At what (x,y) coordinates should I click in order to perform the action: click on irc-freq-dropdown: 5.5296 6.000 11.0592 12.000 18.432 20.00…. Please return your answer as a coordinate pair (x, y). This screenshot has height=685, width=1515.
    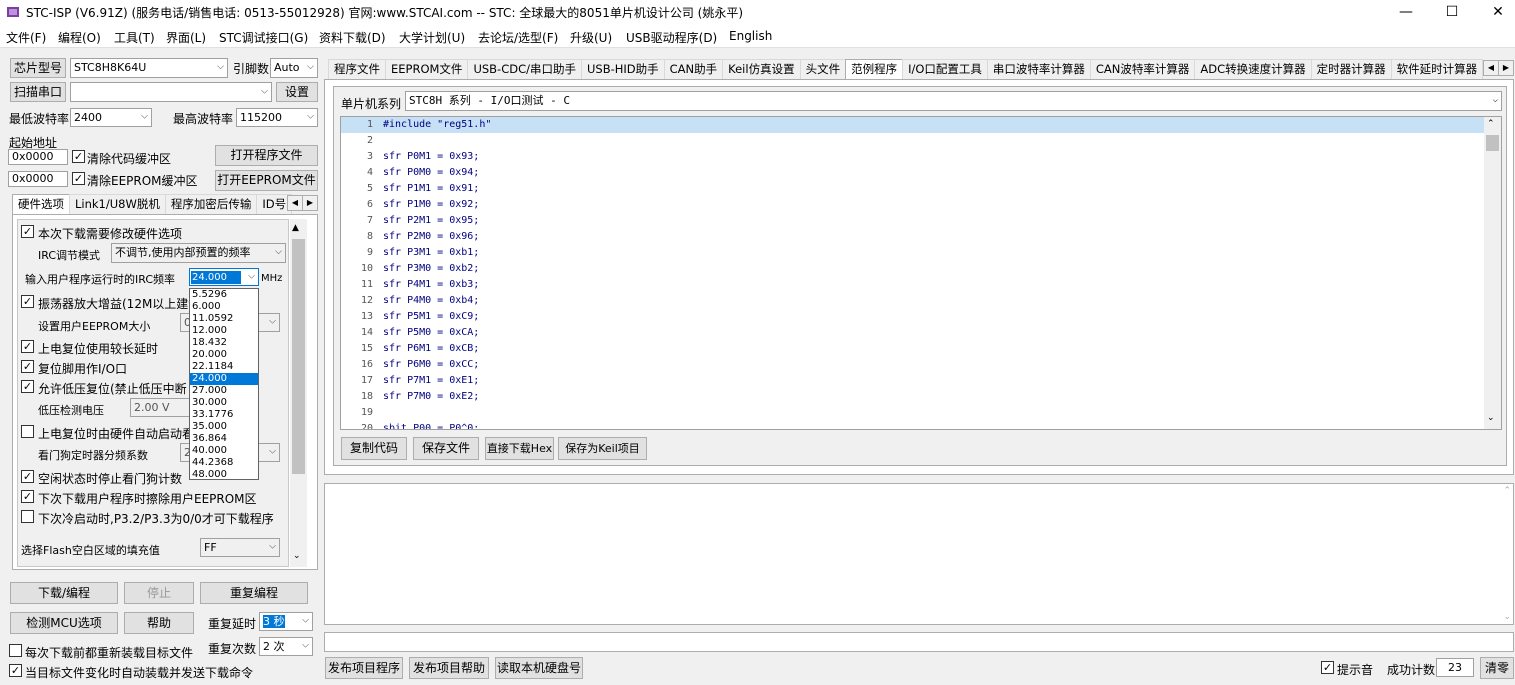
    Looking at the image, I should click on (224, 384).